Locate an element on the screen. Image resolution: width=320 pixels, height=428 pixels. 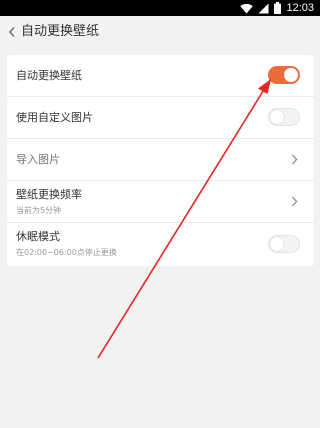
setting-row-import-images: 导入图片 is located at coordinates (160, 160).